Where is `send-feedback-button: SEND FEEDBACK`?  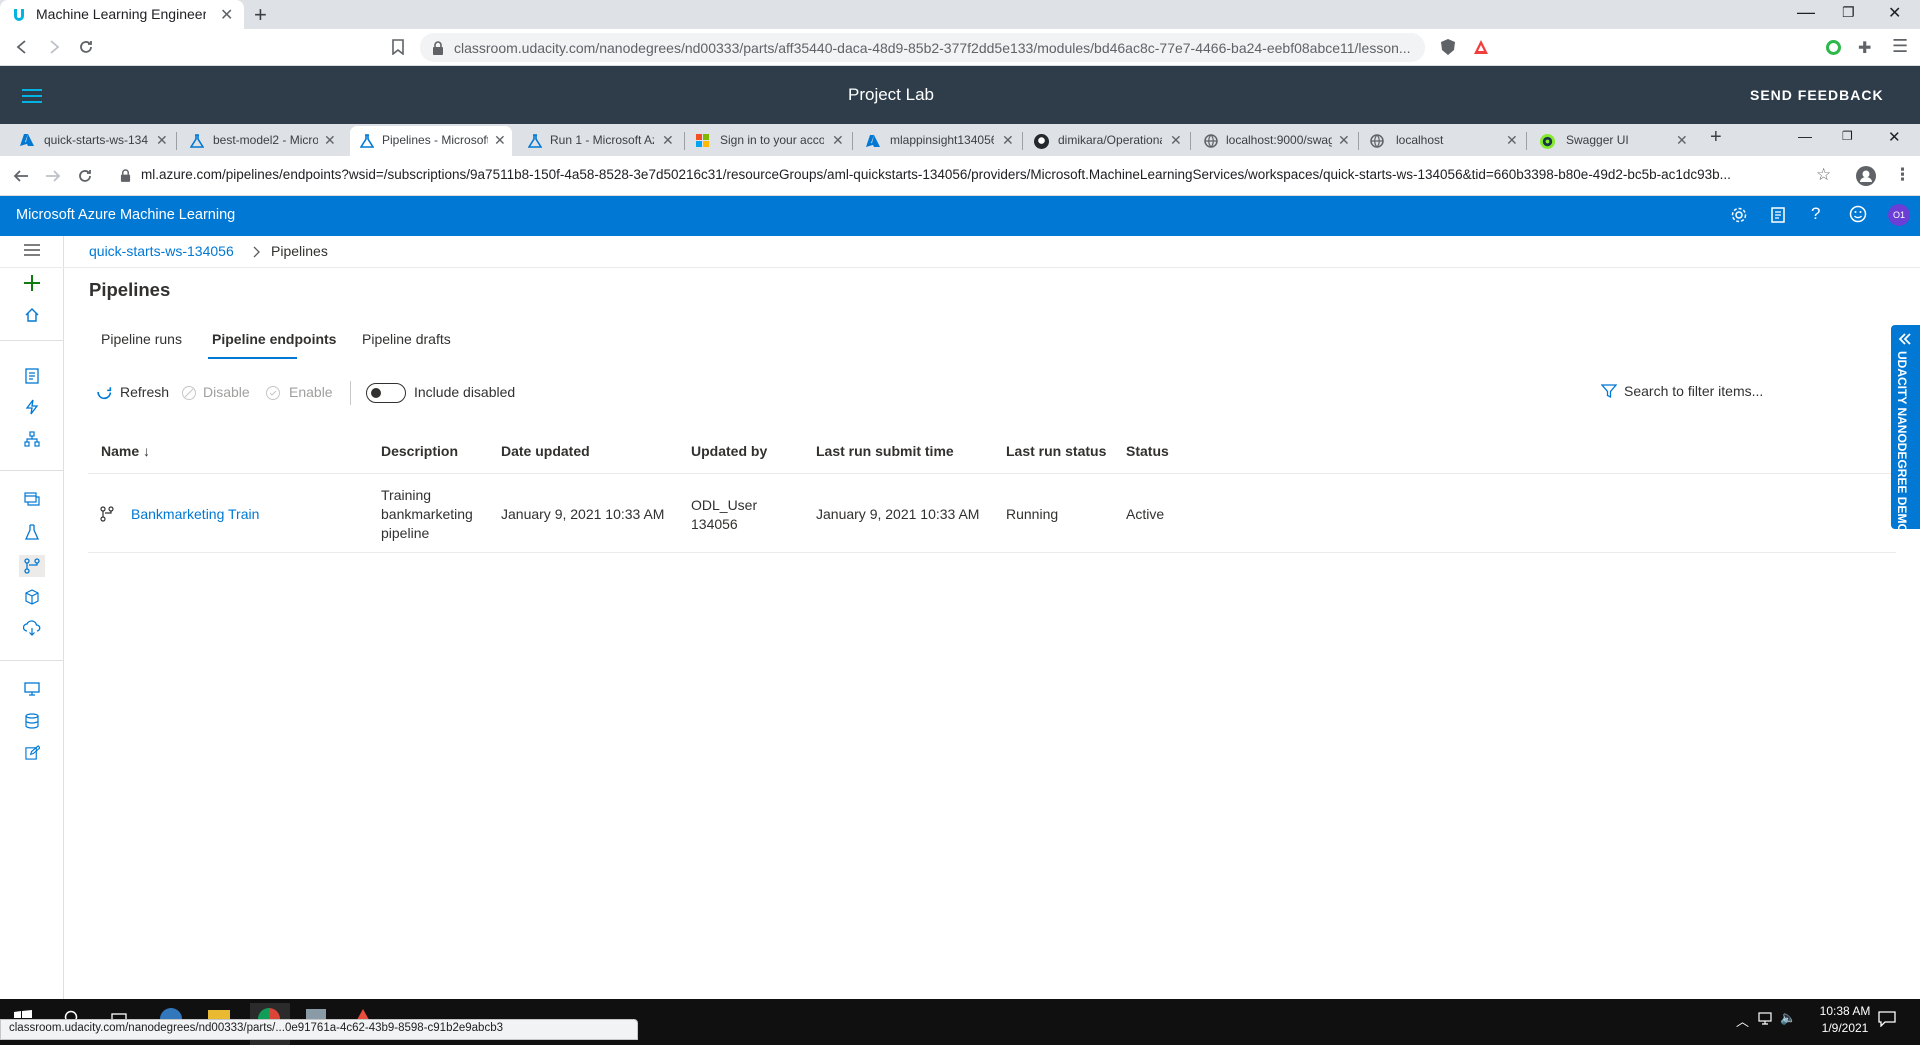 send-feedback-button: SEND FEEDBACK is located at coordinates (1817, 95).